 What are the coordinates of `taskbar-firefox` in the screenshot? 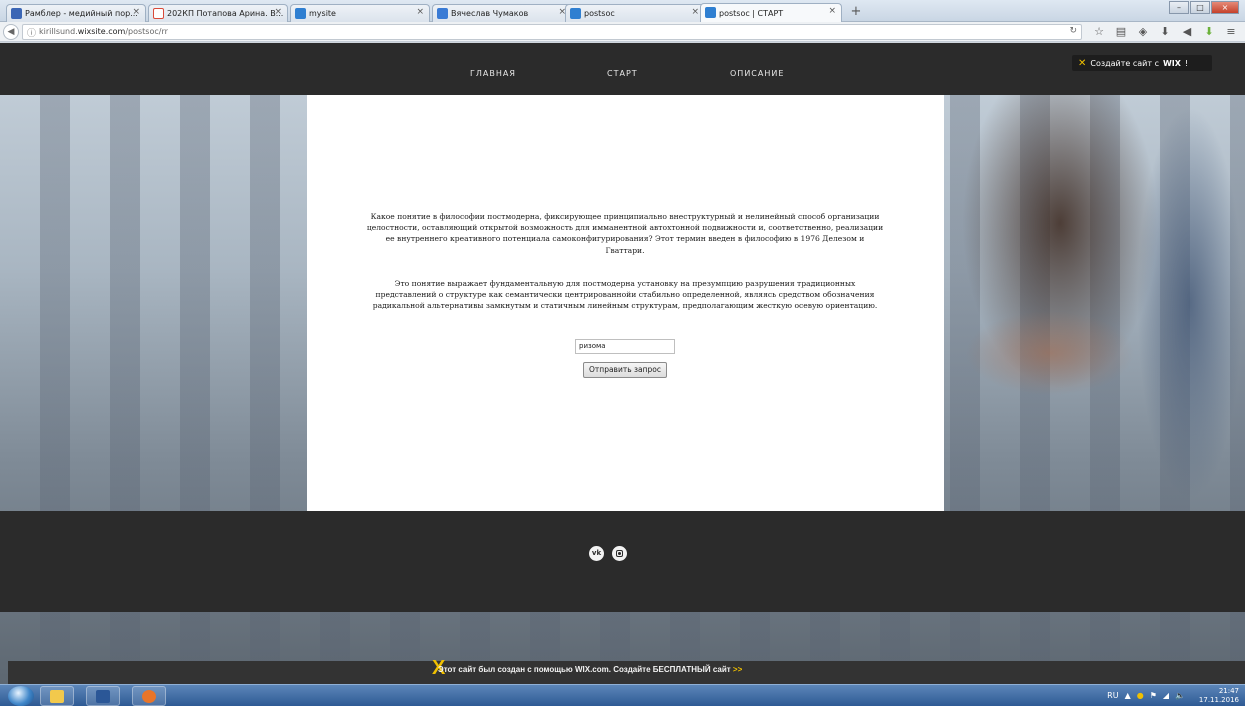 It's located at (149, 696).